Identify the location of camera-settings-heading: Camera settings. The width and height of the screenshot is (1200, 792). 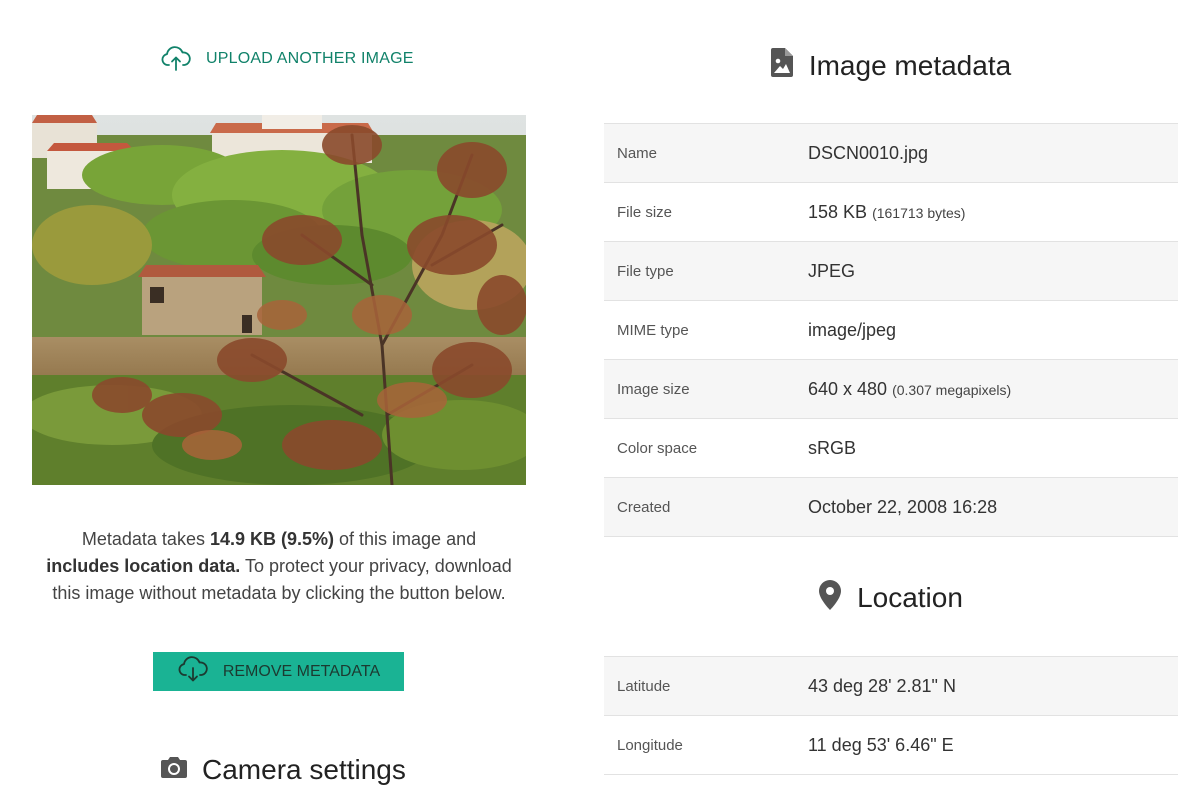
(283, 770).